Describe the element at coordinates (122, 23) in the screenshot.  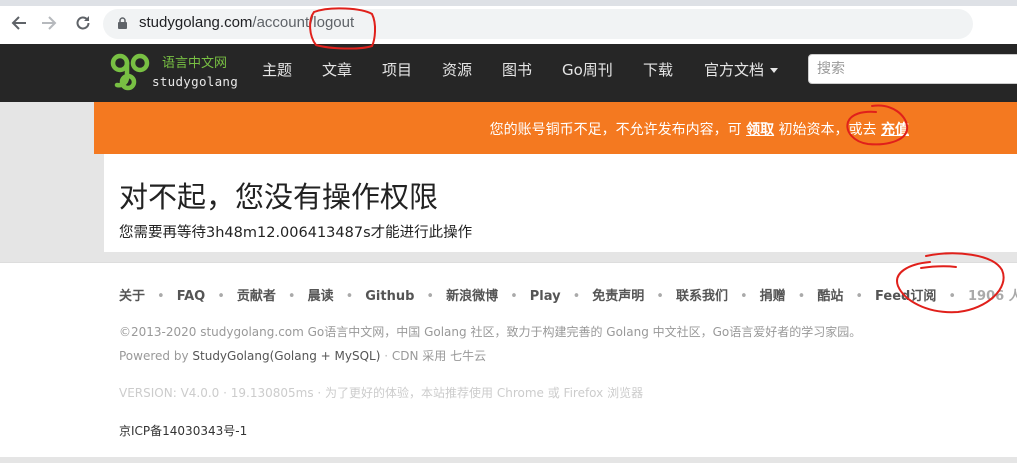
I see `lock-icon` at that location.